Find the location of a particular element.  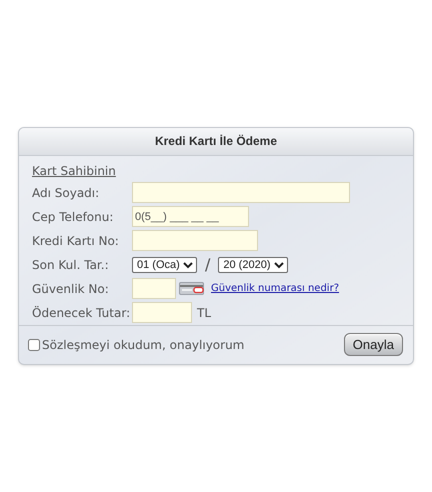

security-code-field is located at coordinates (154, 289).